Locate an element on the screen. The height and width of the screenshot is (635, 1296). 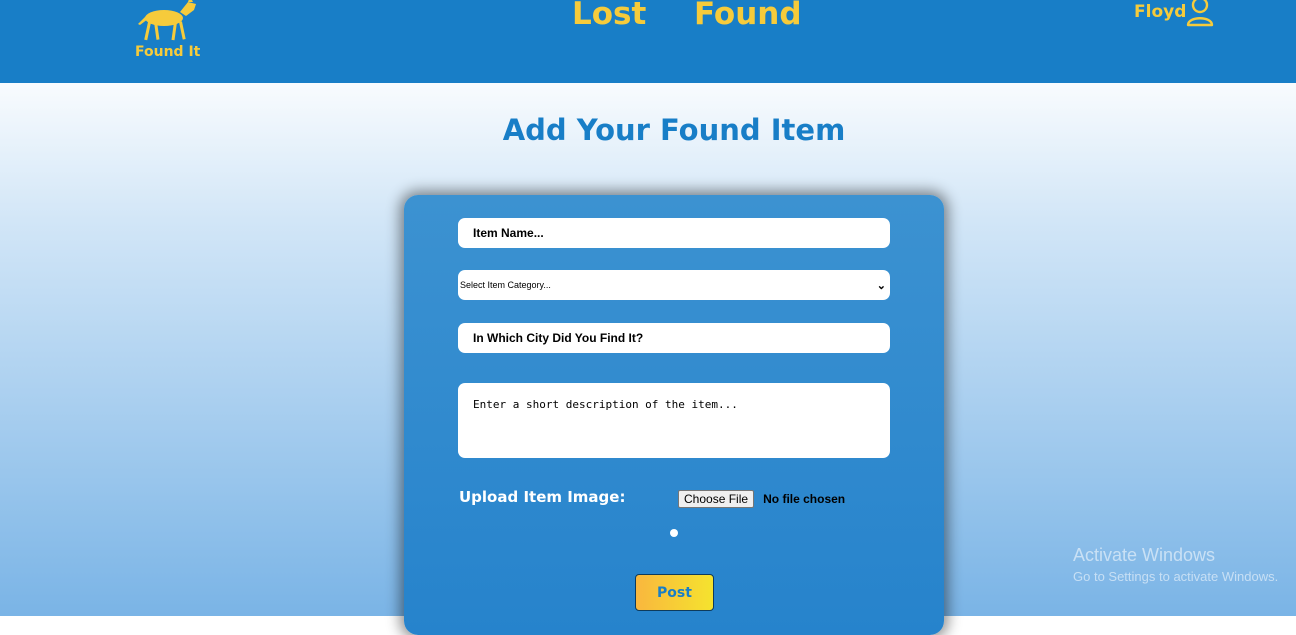
page-title: Add Your Found Item is located at coordinates (674, 130).